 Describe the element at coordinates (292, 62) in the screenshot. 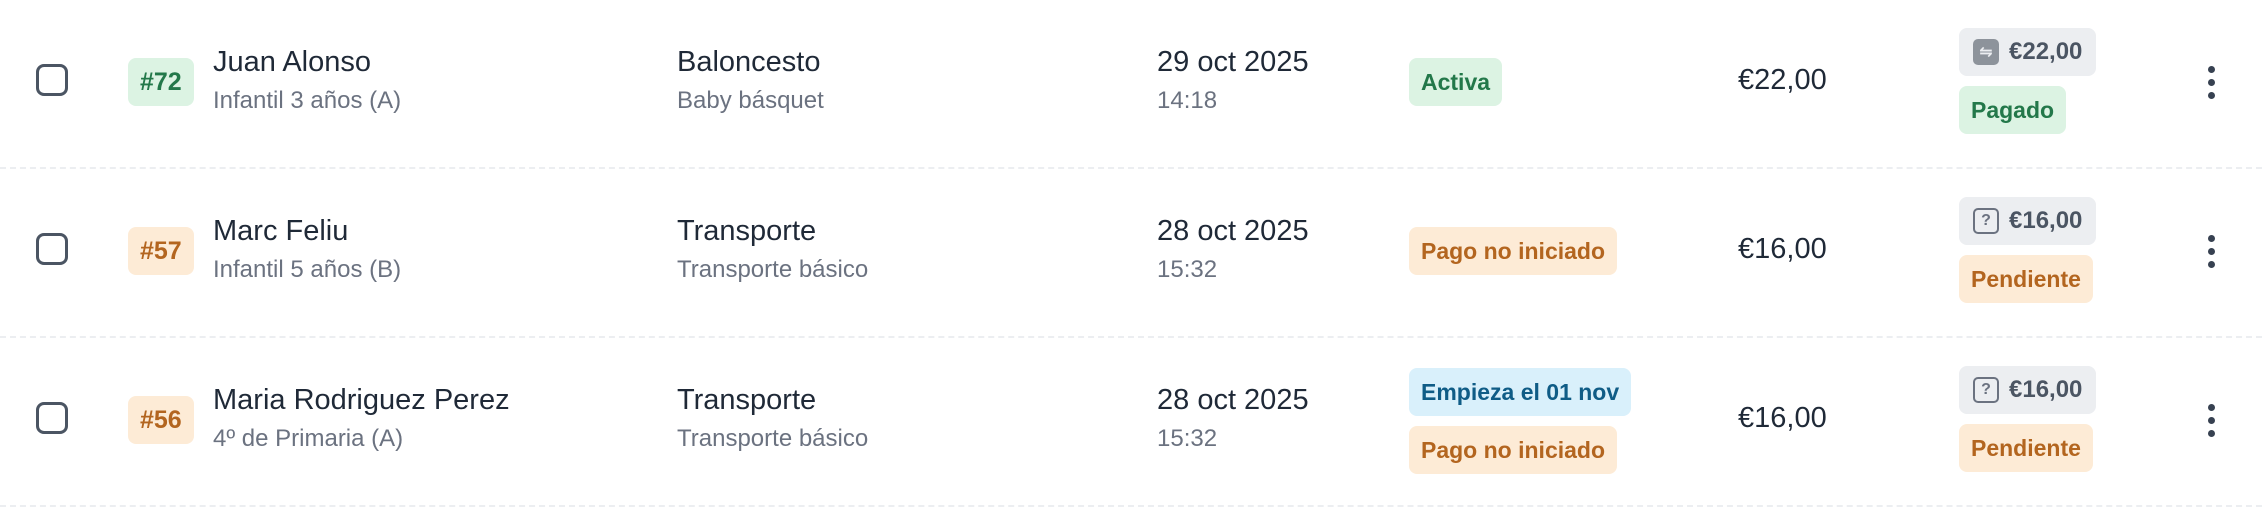

I see `student-name: Juan Alonso` at that location.